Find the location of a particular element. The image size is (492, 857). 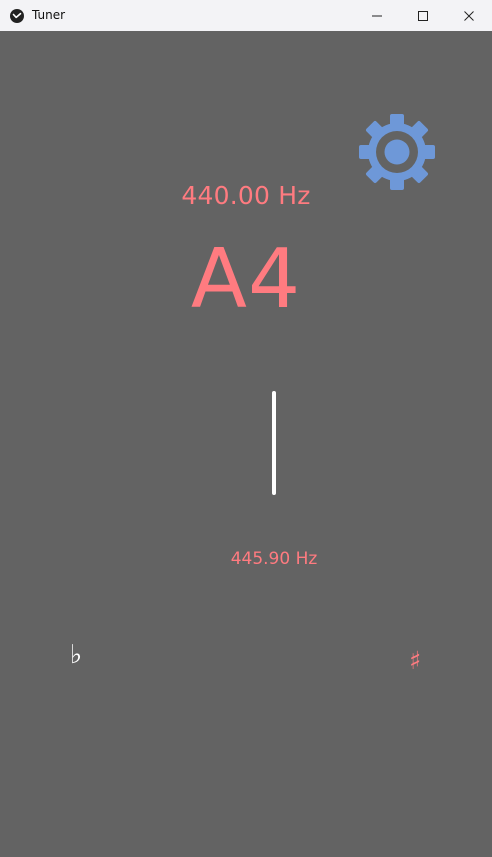

tuning-needle is located at coordinates (274, 443).